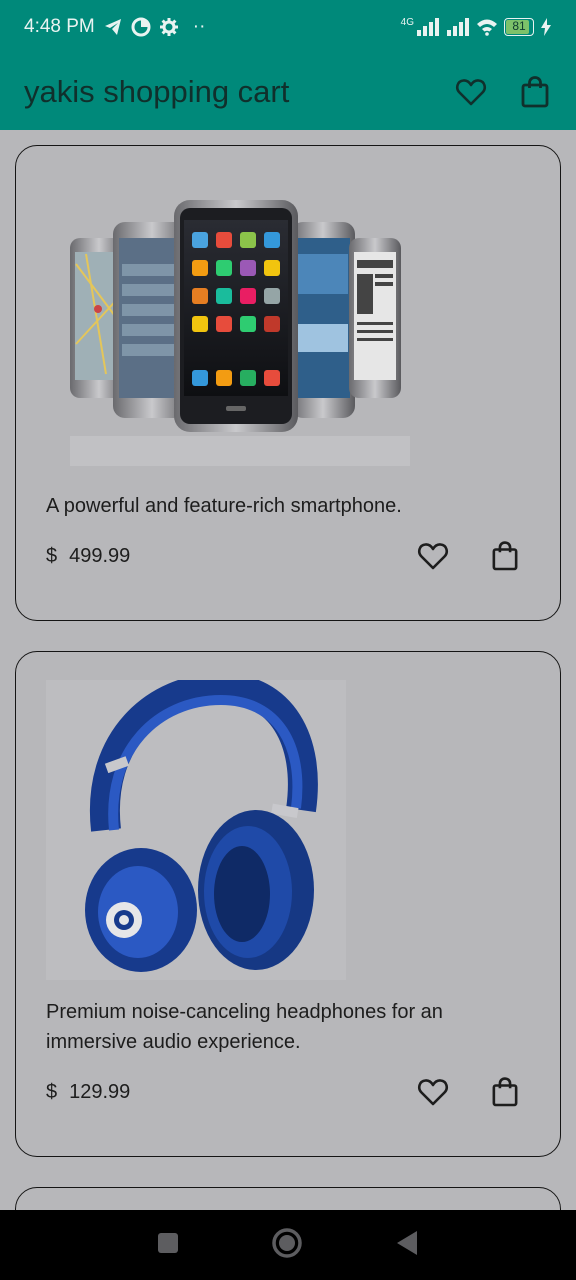 This screenshot has height=1280, width=576. What do you see at coordinates (284, 1092) in the screenshot?
I see `price-row: $ 129.99` at bounding box center [284, 1092].